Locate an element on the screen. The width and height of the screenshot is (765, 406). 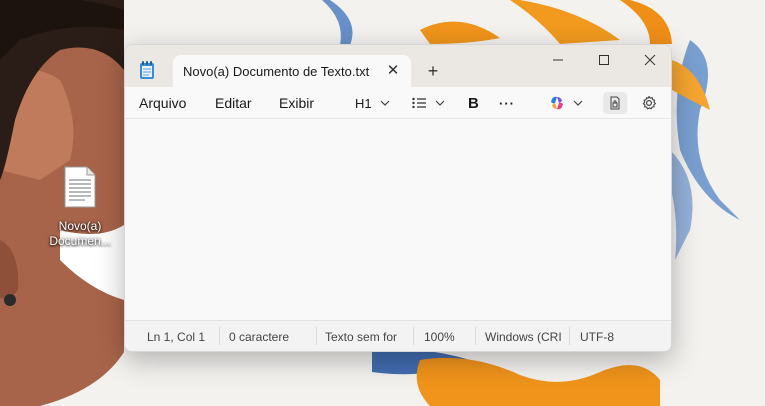
menu-view: Exibir is located at coordinates (296, 103).